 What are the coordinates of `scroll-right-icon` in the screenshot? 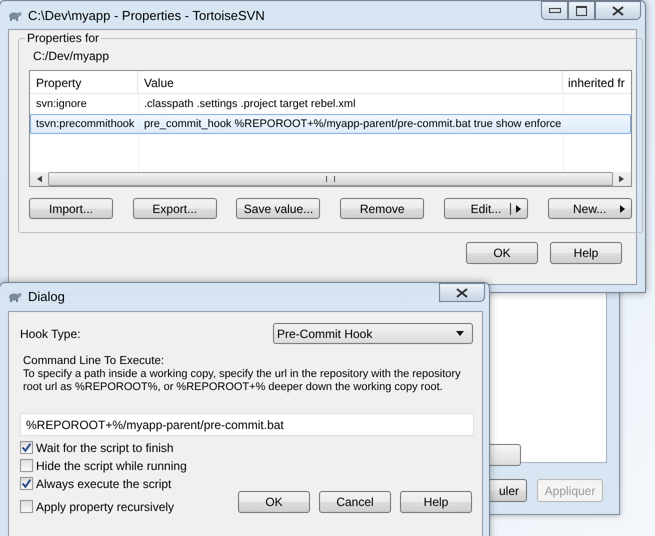 It's located at (621, 179).